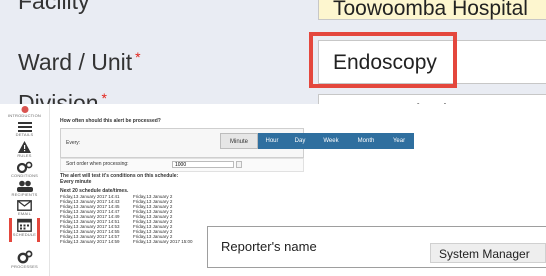 The width and height of the screenshot is (546, 276). Describe the element at coordinates (239, 141) in the screenshot. I see `frequency-minute-button: Minute` at that location.